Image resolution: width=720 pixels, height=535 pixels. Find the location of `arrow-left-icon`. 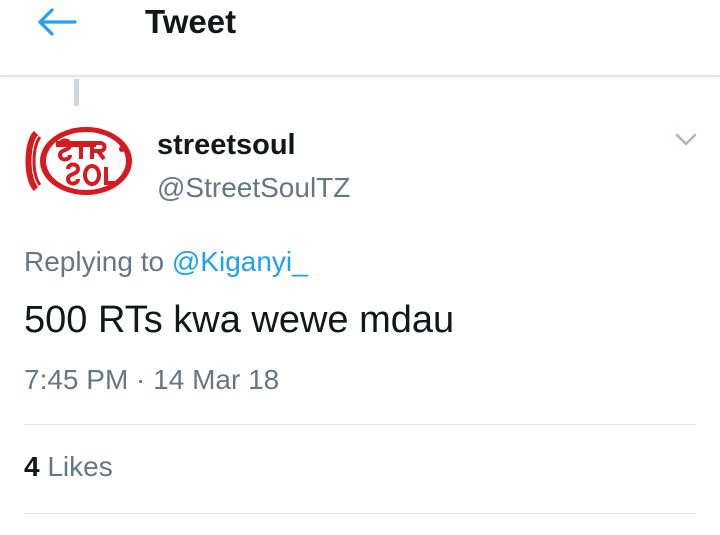

arrow-left-icon is located at coordinates (57, 22).